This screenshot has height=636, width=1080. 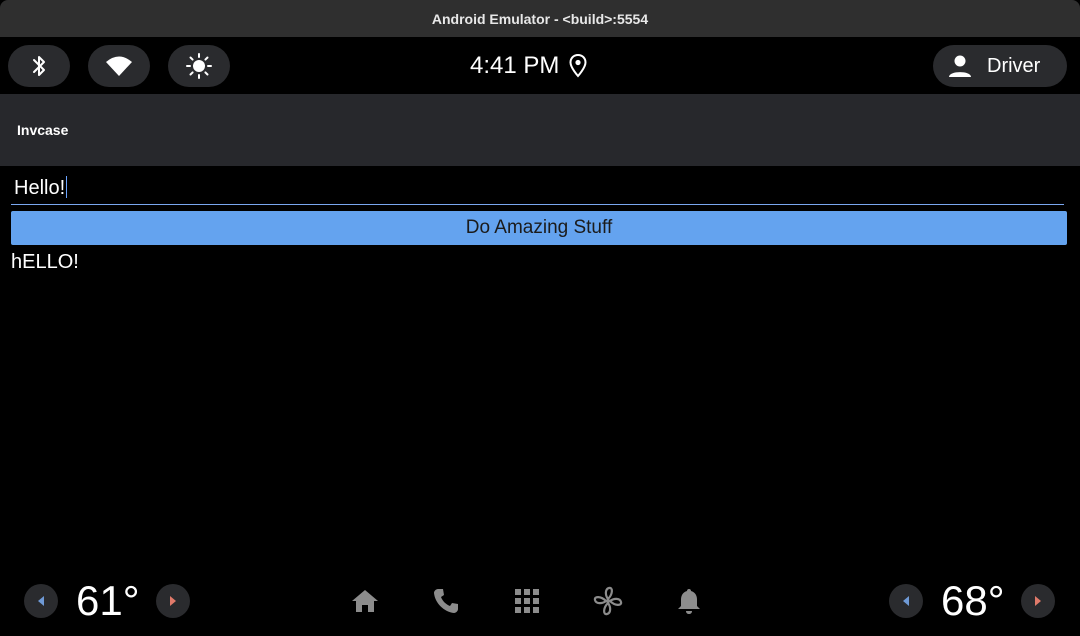 I want to click on brightness-button, so click(x=199, y=66).